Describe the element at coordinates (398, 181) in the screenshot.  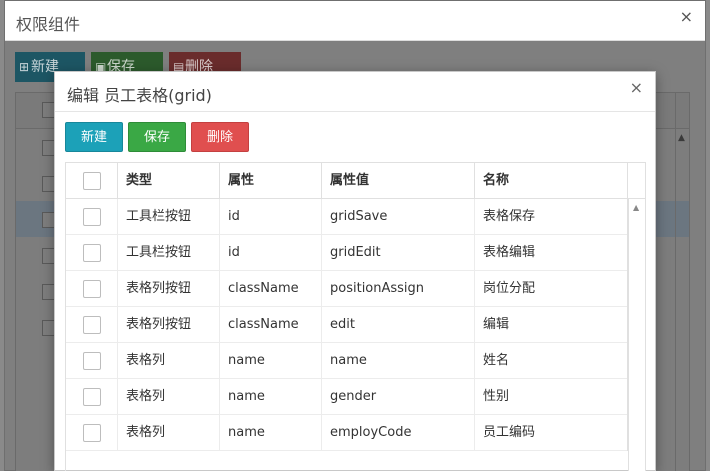
I see `column-header-attribute-value: 属性值` at that location.